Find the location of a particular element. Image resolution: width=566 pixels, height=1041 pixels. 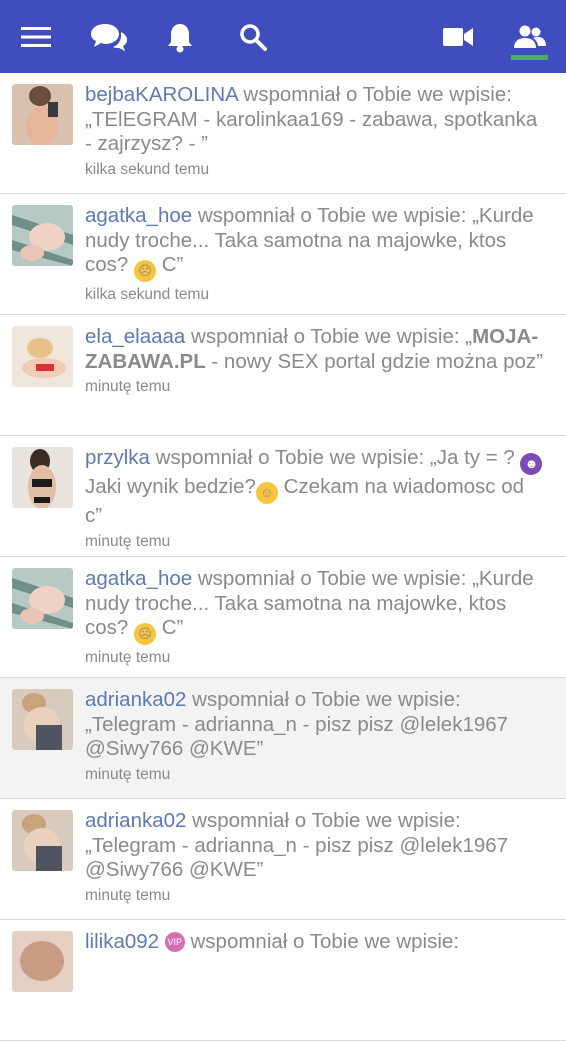

post-excerpt-middle: Jaki wynik bedzie? is located at coordinates (170, 486).